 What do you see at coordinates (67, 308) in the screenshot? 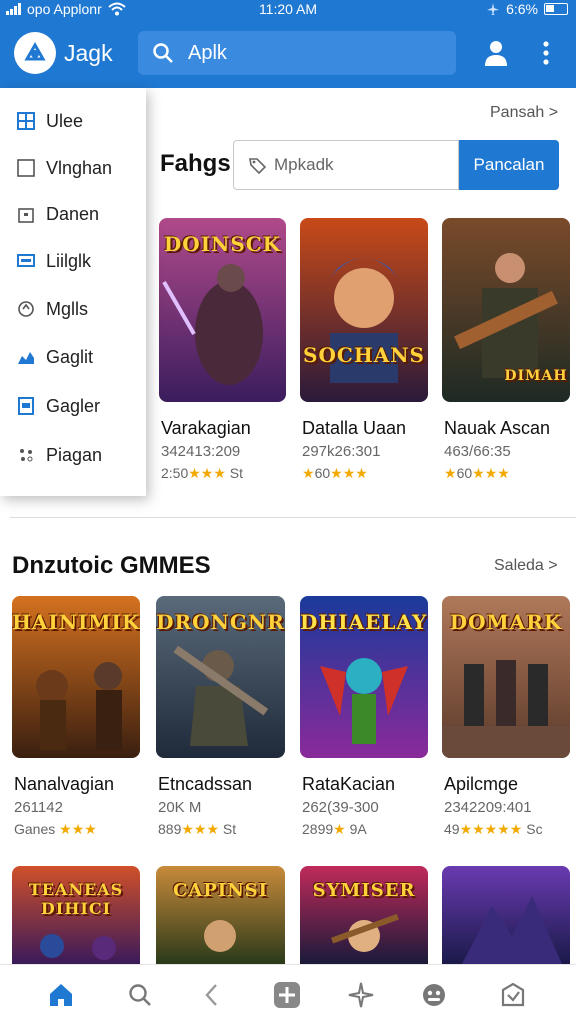
I see `drawer-item-label: Mglls` at bounding box center [67, 308].